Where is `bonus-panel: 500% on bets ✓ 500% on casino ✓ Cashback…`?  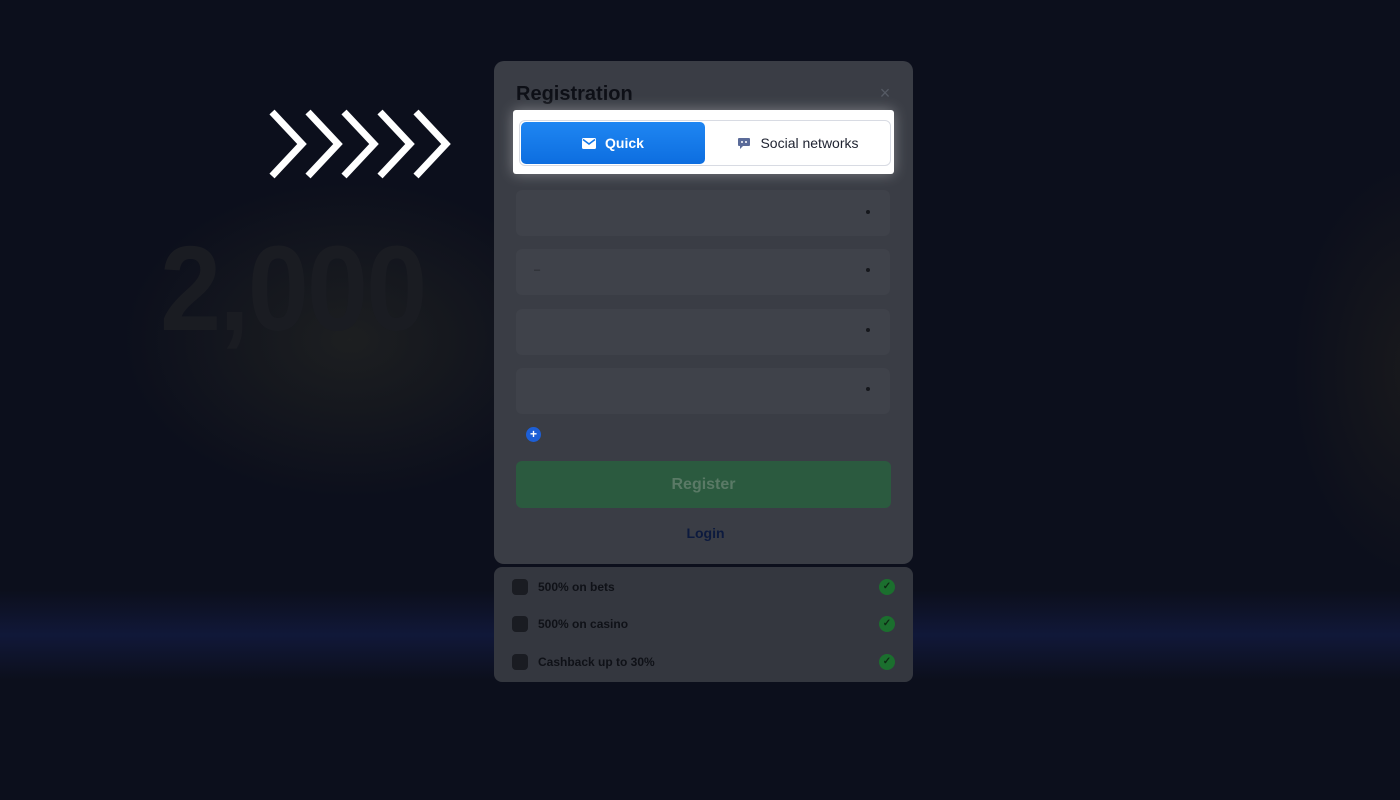 bonus-panel: 500% on bets ✓ 500% on casino ✓ Cashback… is located at coordinates (703, 624).